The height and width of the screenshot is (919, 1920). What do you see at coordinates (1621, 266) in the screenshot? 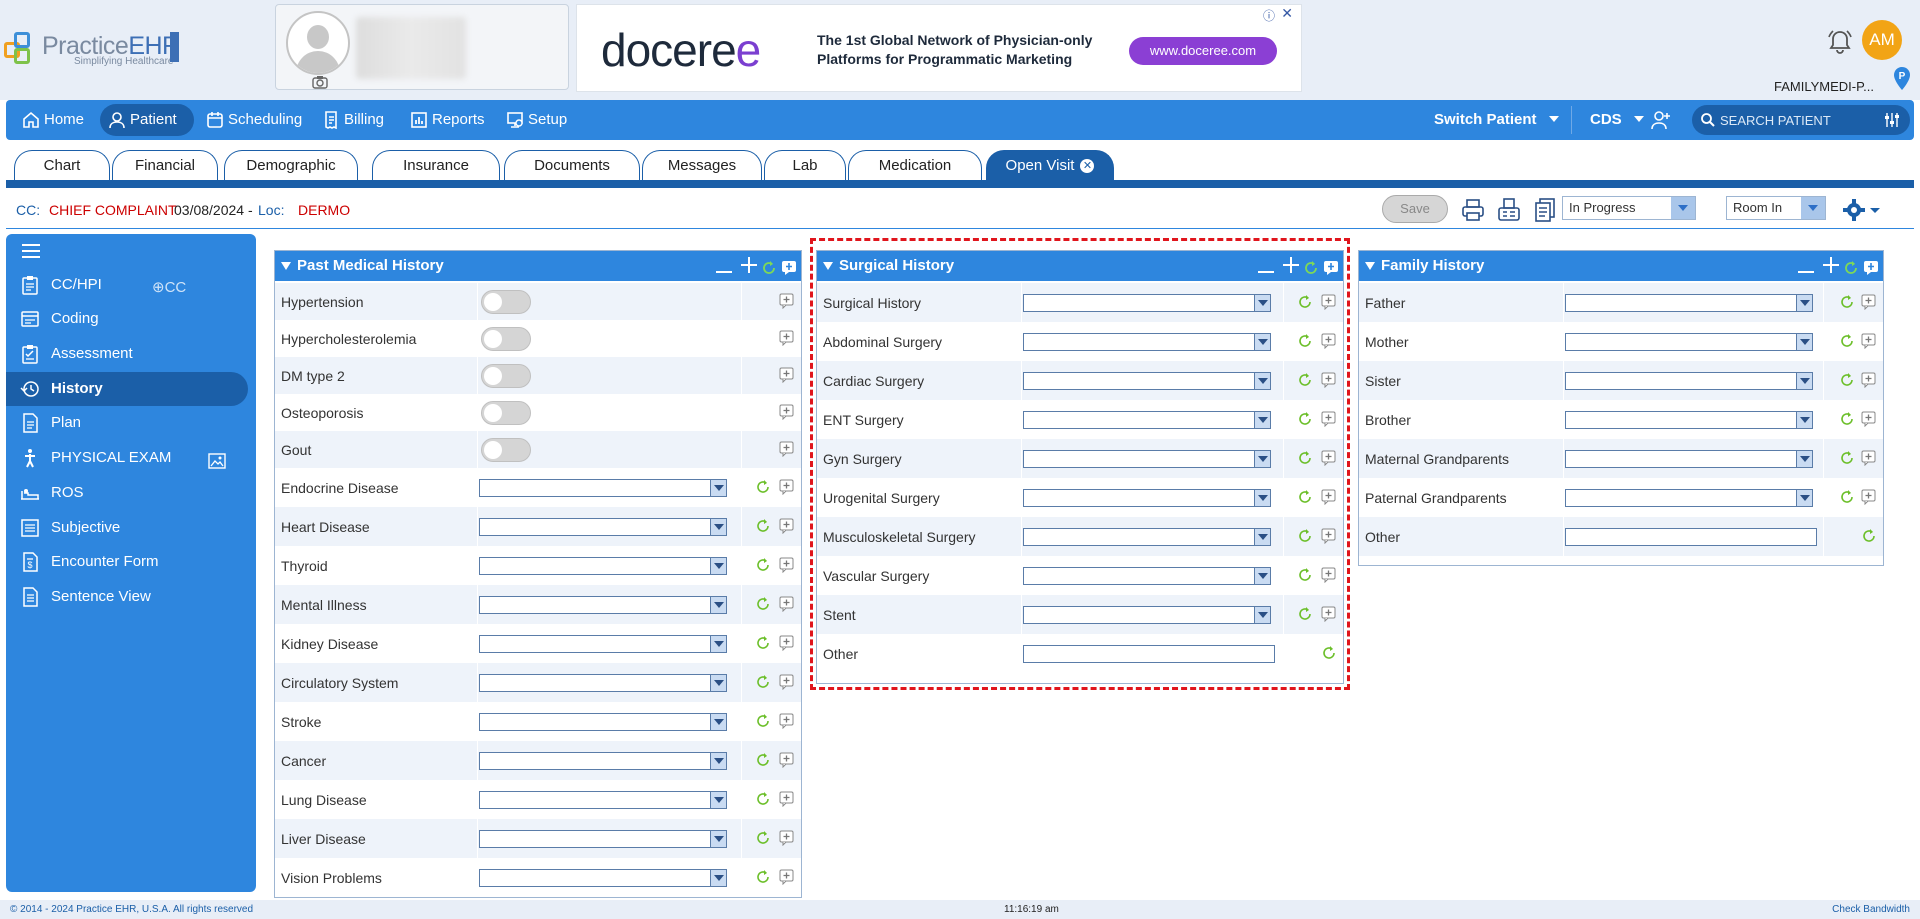
I see `panel-header: Family History` at bounding box center [1621, 266].